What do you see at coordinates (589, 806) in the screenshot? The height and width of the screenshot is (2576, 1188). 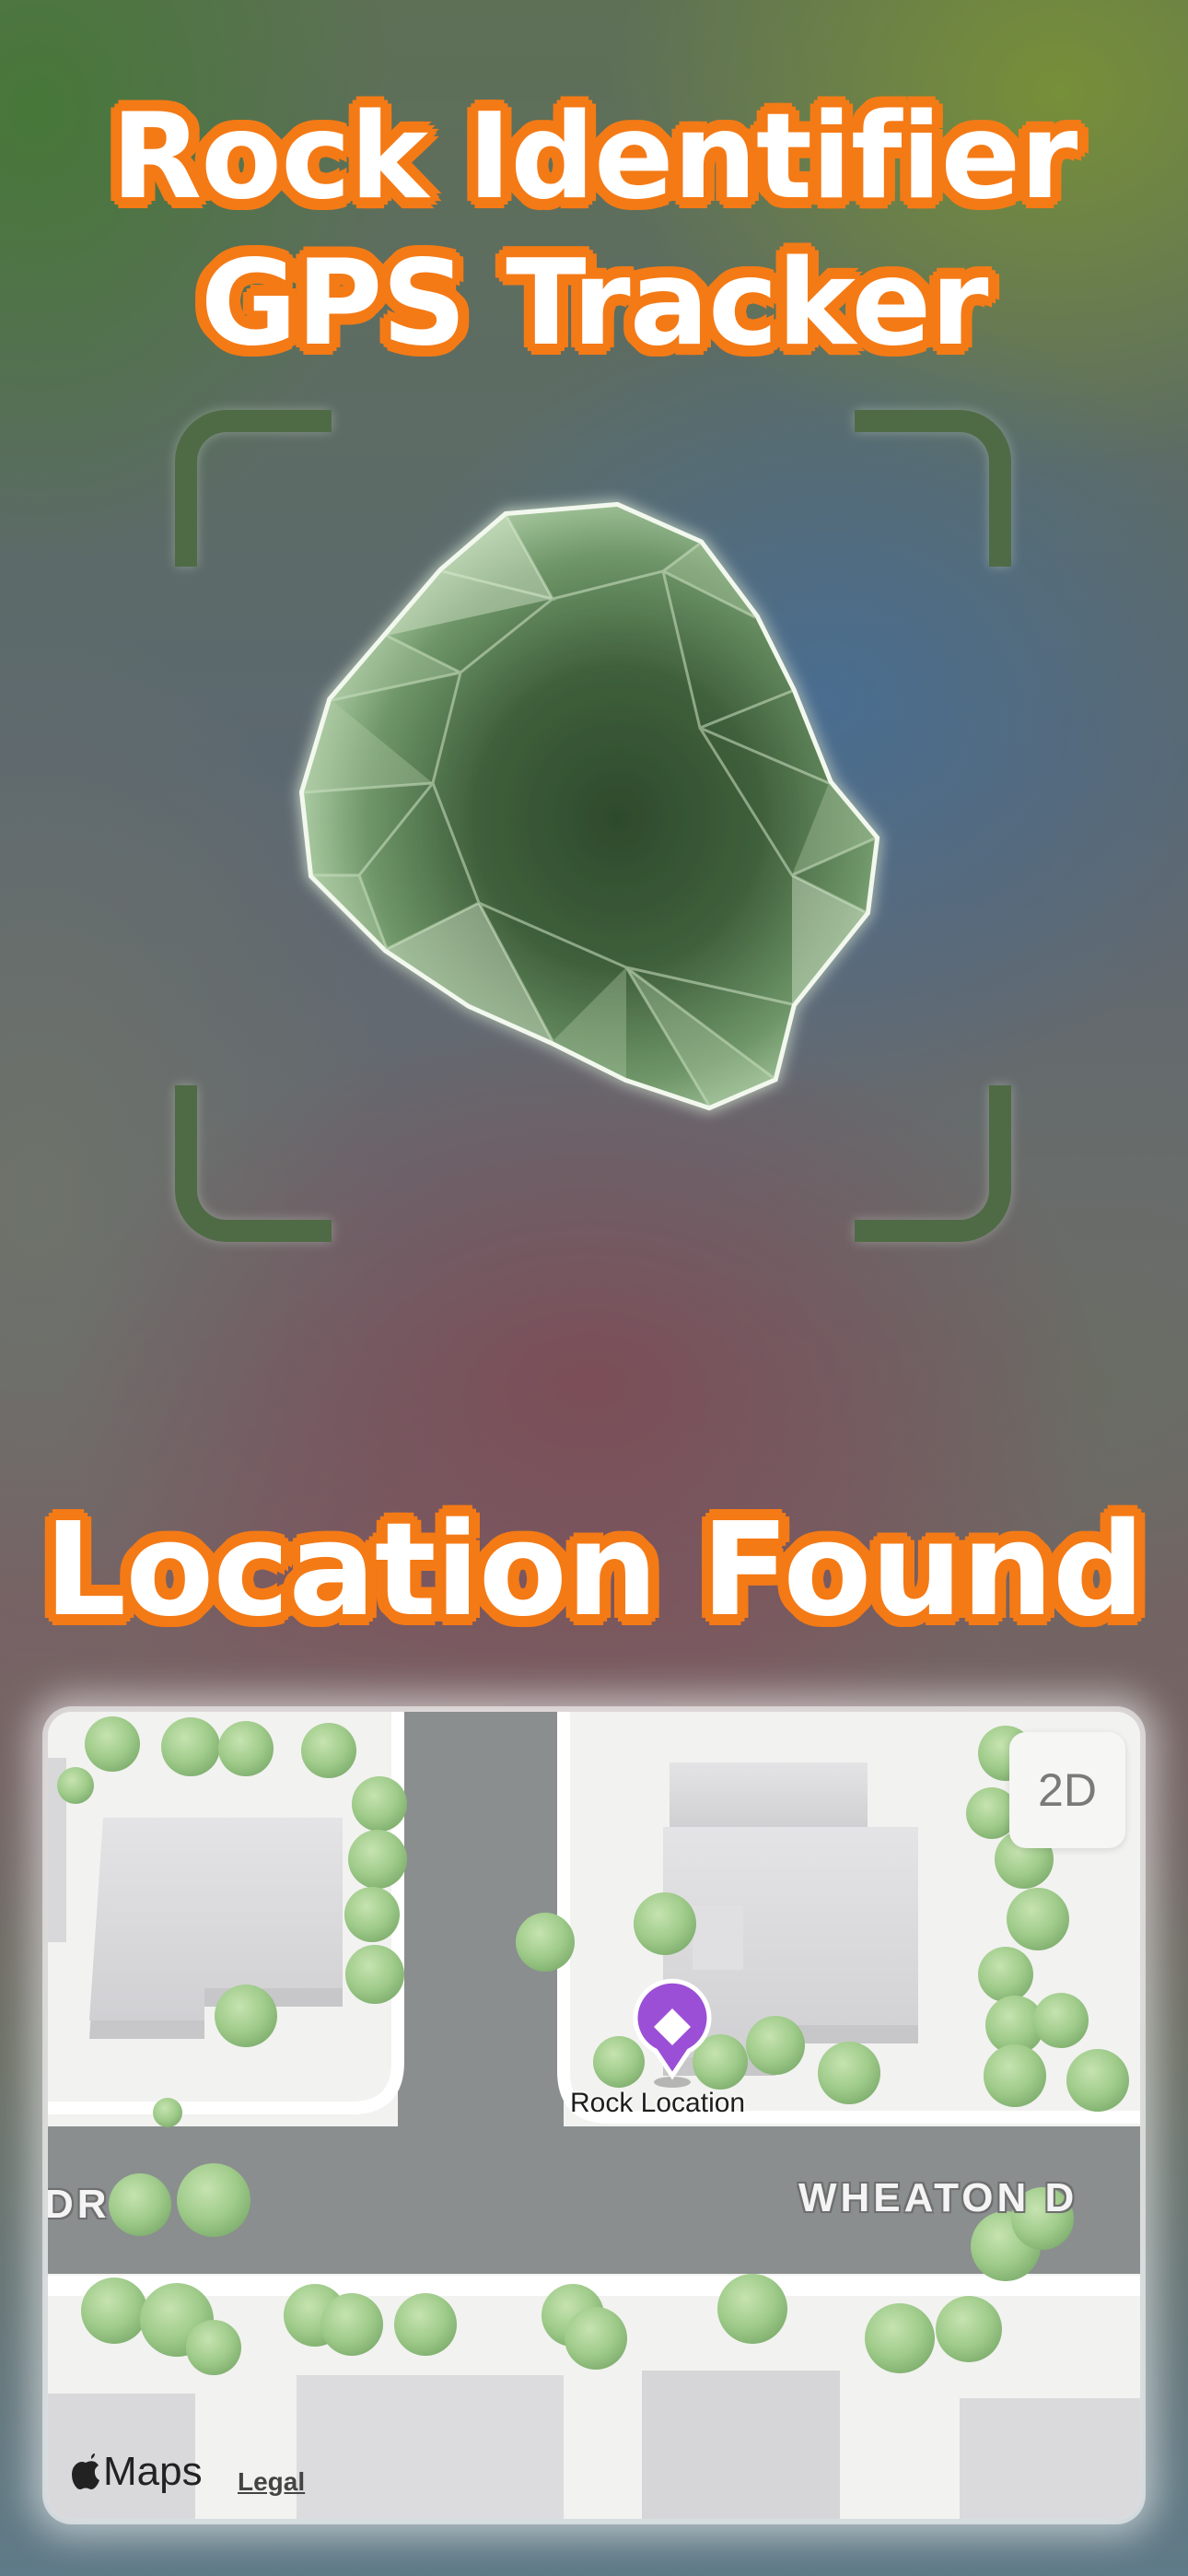 I see `rock-icon` at bounding box center [589, 806].